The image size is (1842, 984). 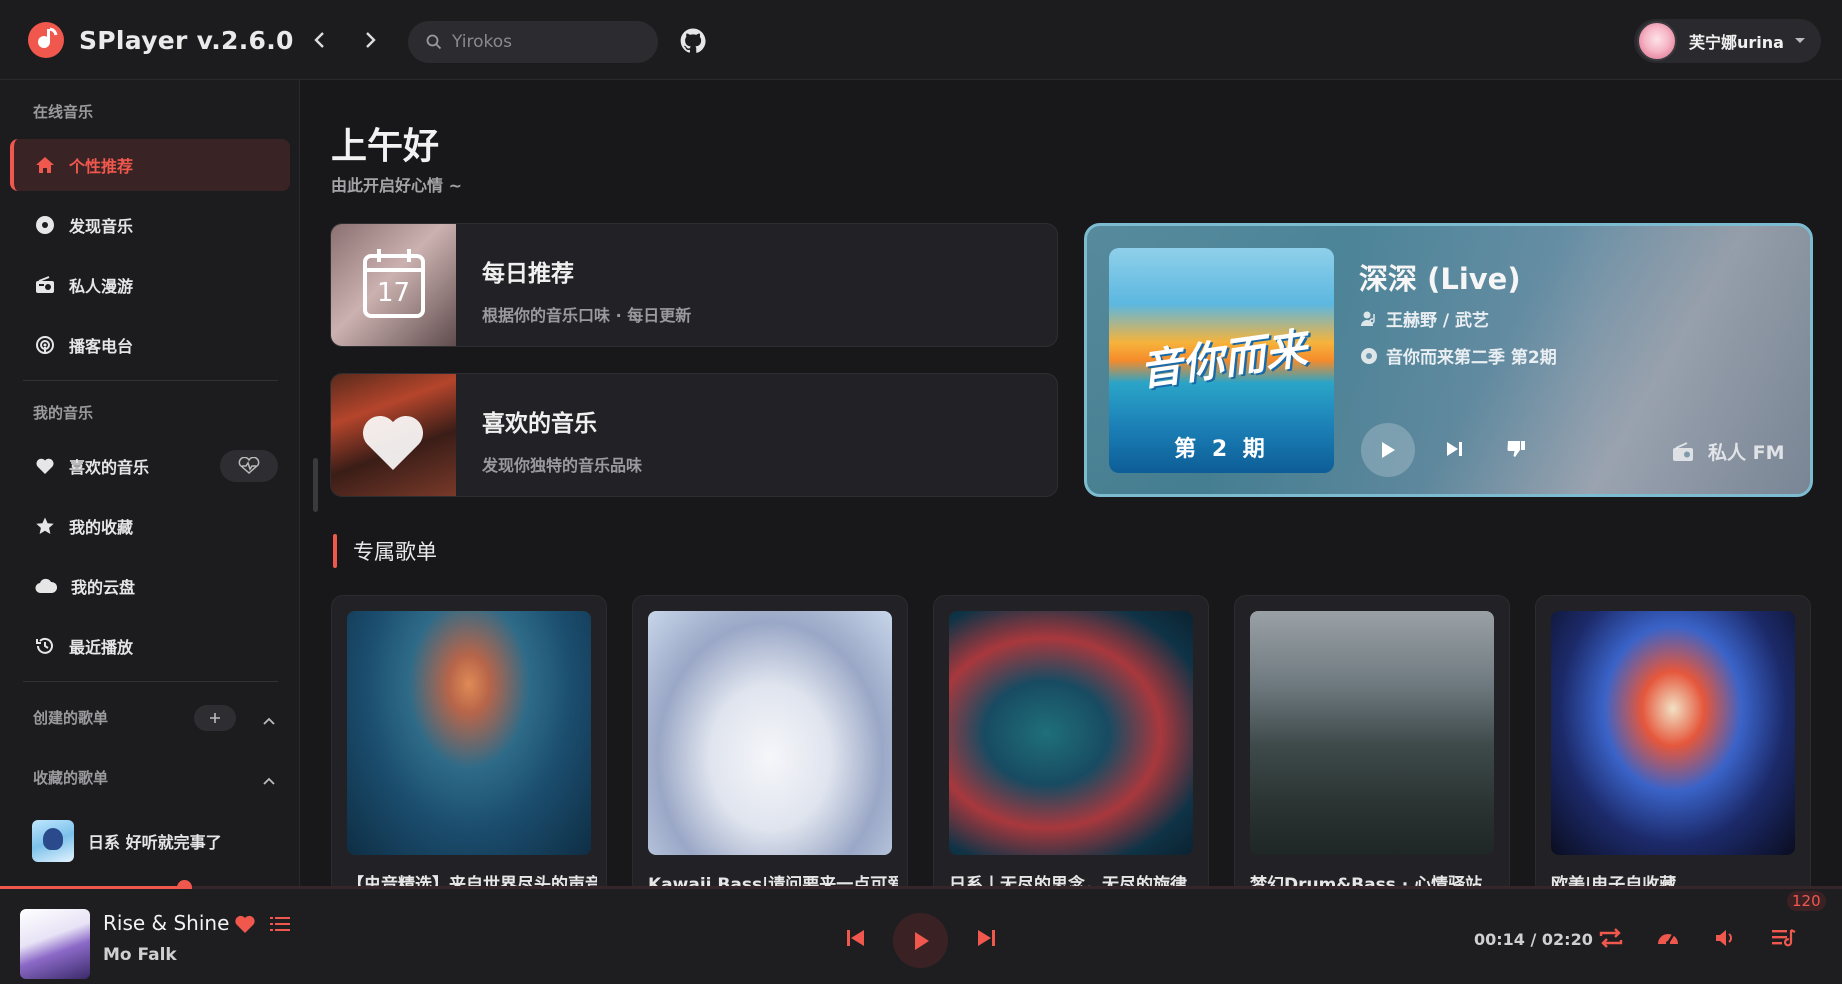 What do you see at coordinates (45, 225) in the screenshot?
I see `disc-icon` at bounding box center [45, 225].